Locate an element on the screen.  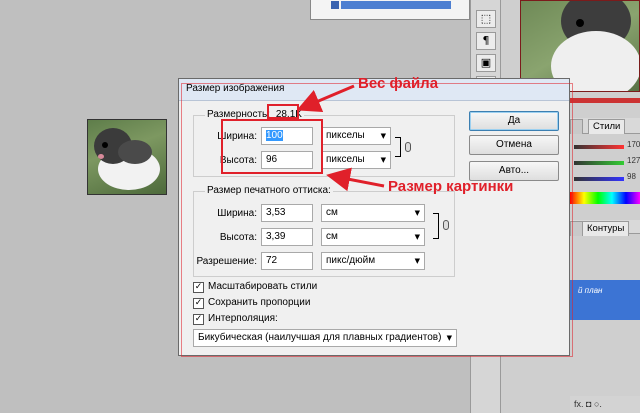
annotation-arrows is located at coordinates (340, 138).